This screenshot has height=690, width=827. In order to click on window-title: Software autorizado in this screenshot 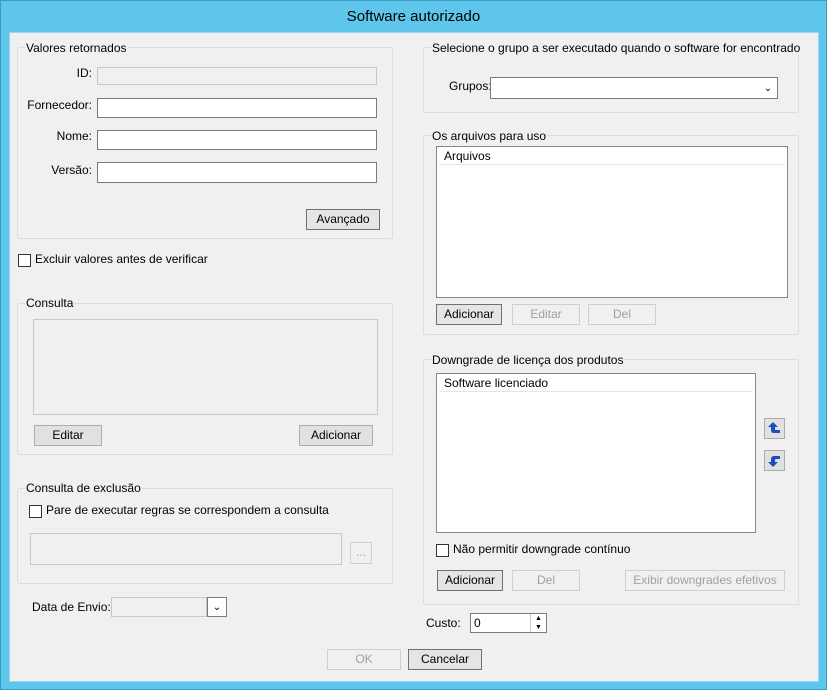, I will do `click(413, 16)`.